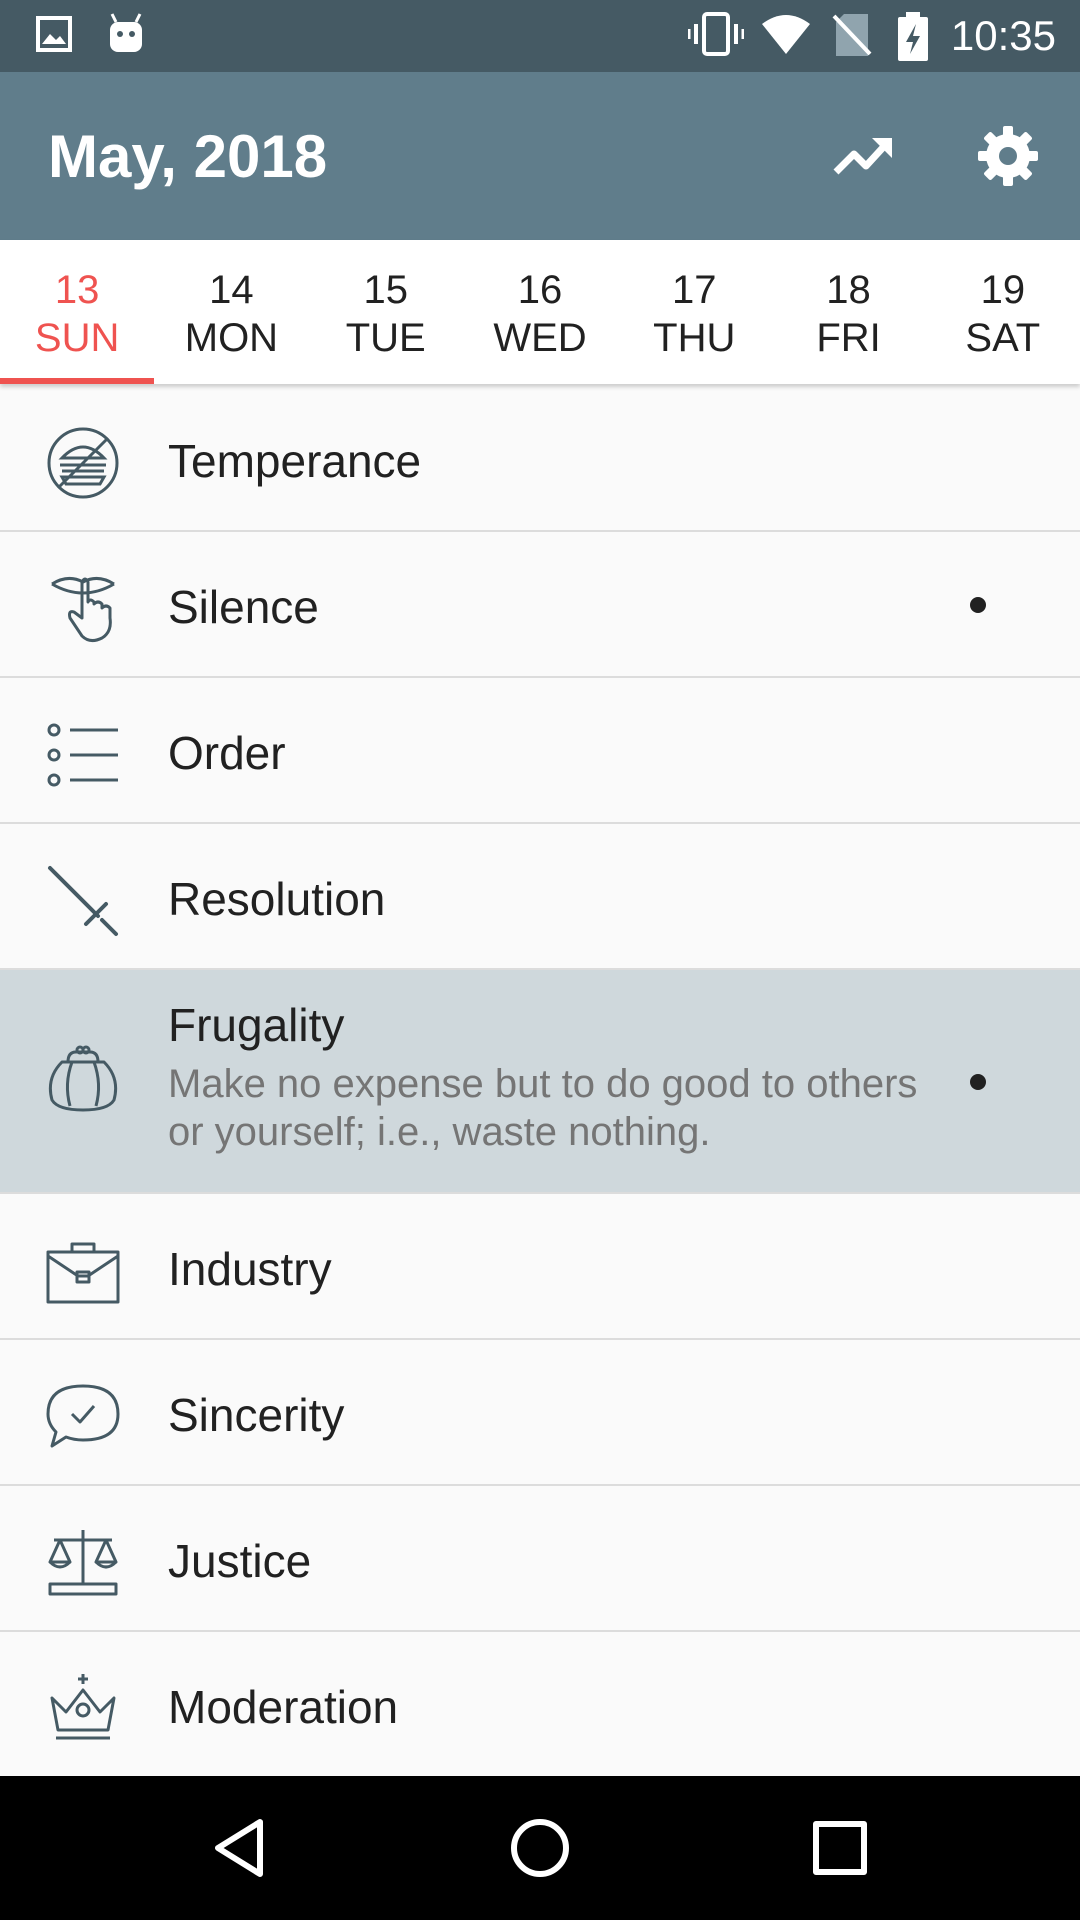  I want to click on day-date: 18, so click(848, 290).